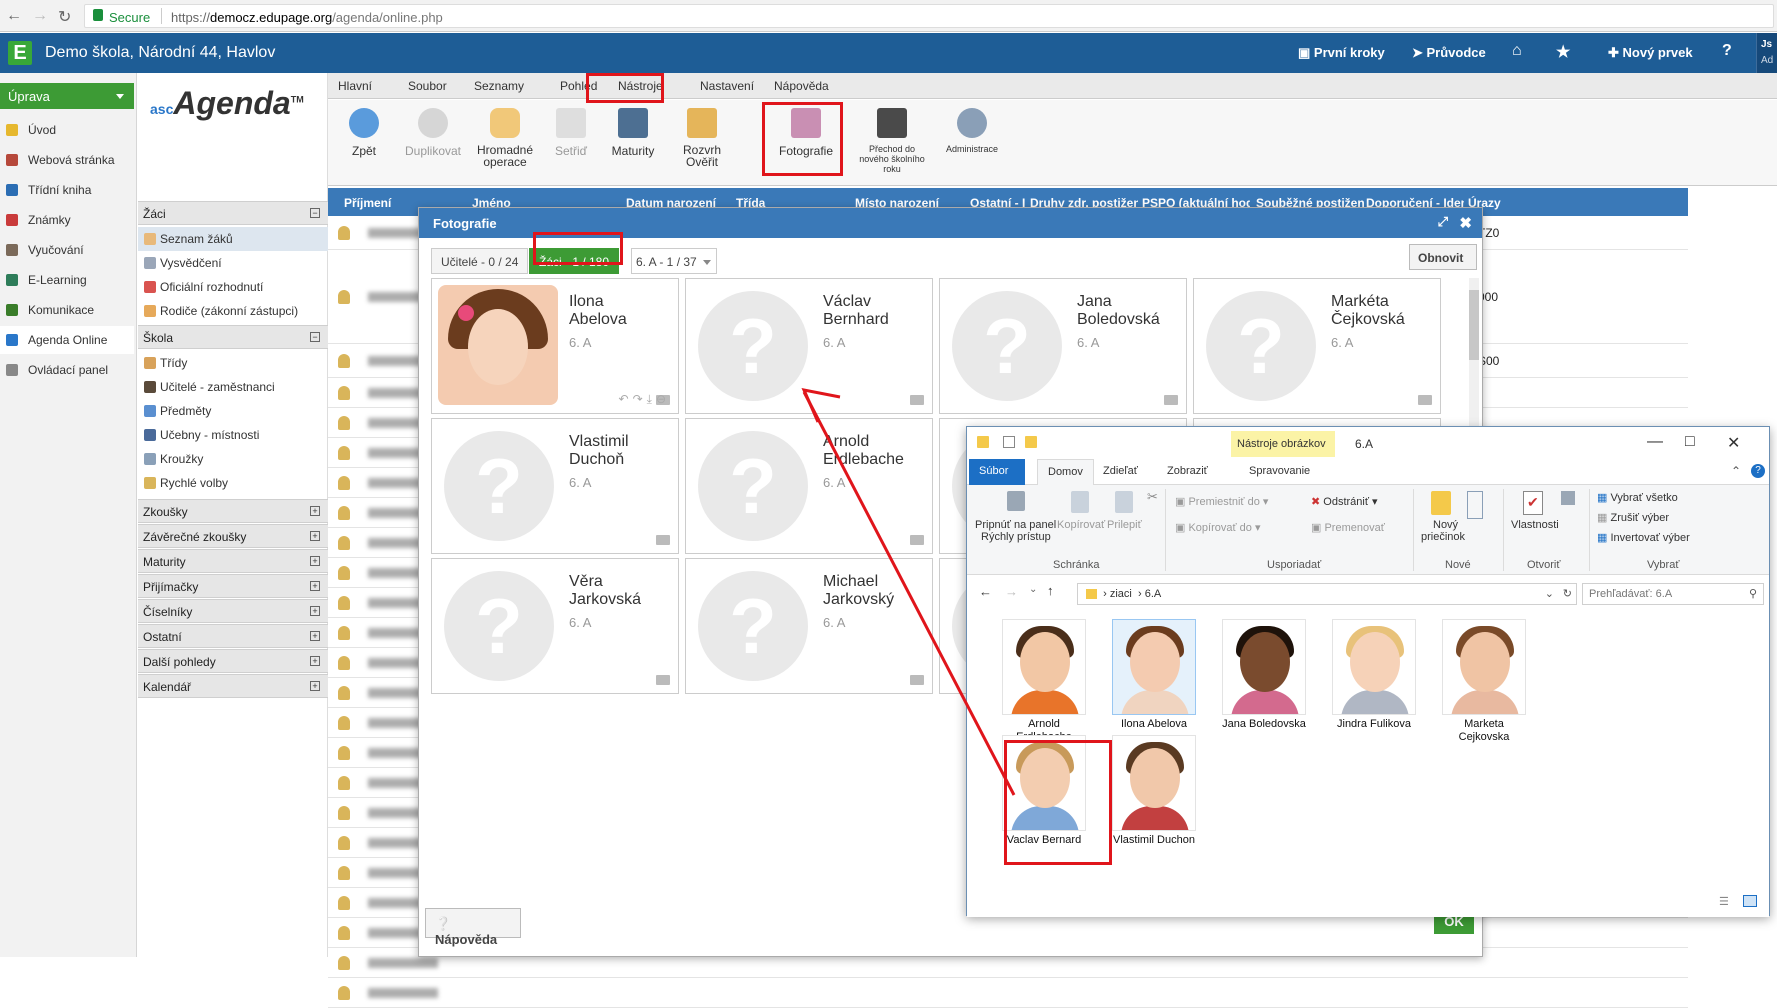 Image resolution: width=1777 pixels, height=1008 pixels. Describe the element at coordinates (809, 626) in the screenshot. I see `student-card: ? Michael Jarkovský 6. A` at that location.